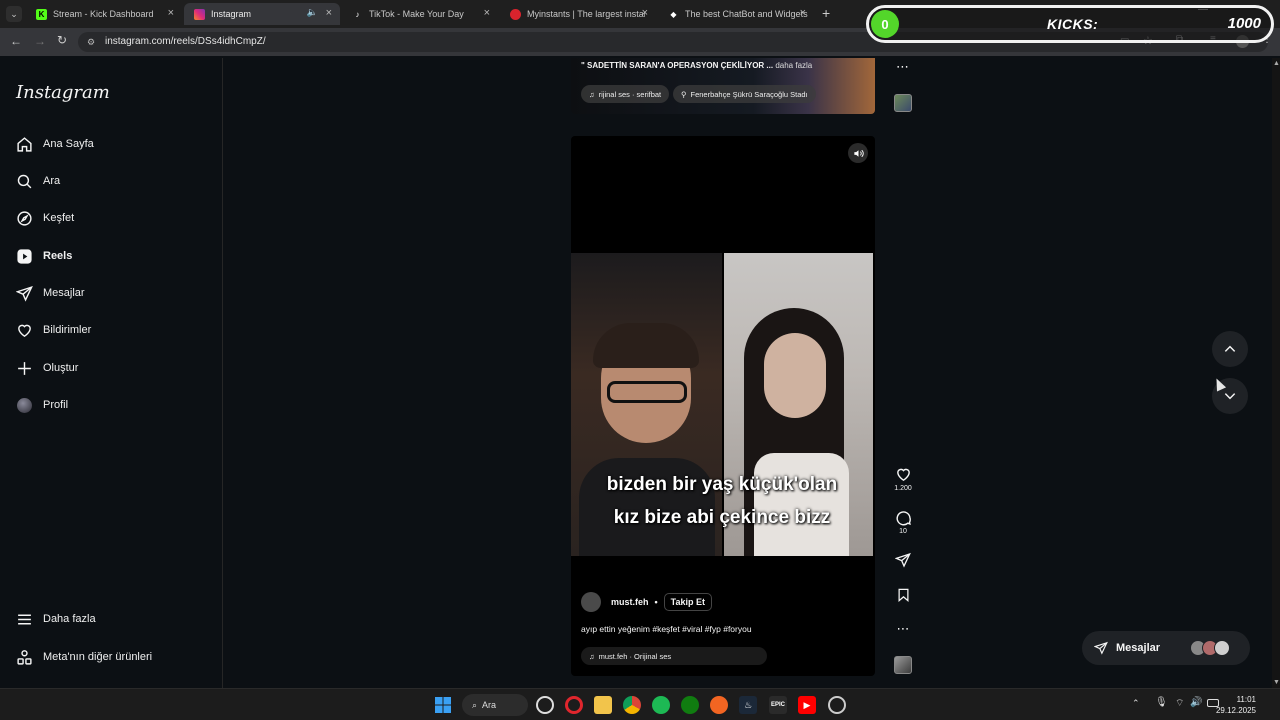  I want to click on menu-icon, so click(24, 619).